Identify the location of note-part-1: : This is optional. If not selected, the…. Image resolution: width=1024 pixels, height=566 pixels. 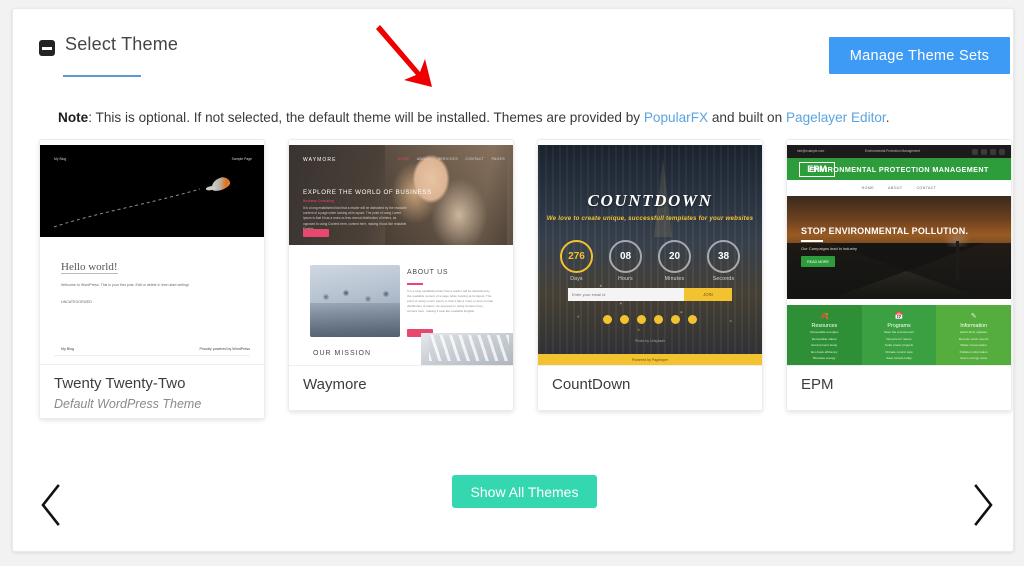
(366, 117).